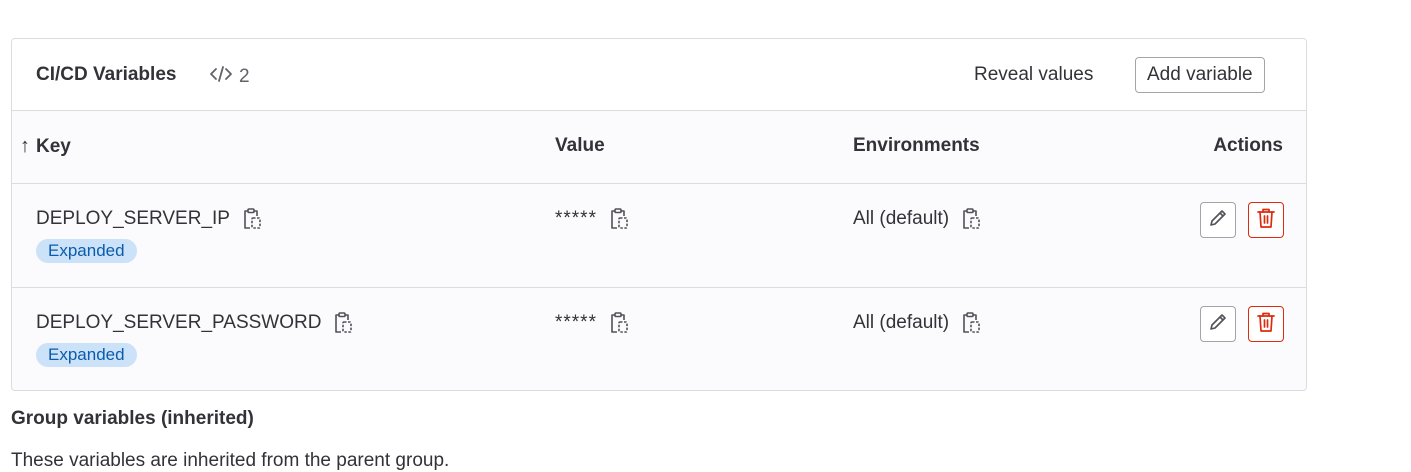 The height and width of the screenshot is (472, 1411). I want to click on variable-key: DEPLOY_SERVER_IP, so click(133, 218).